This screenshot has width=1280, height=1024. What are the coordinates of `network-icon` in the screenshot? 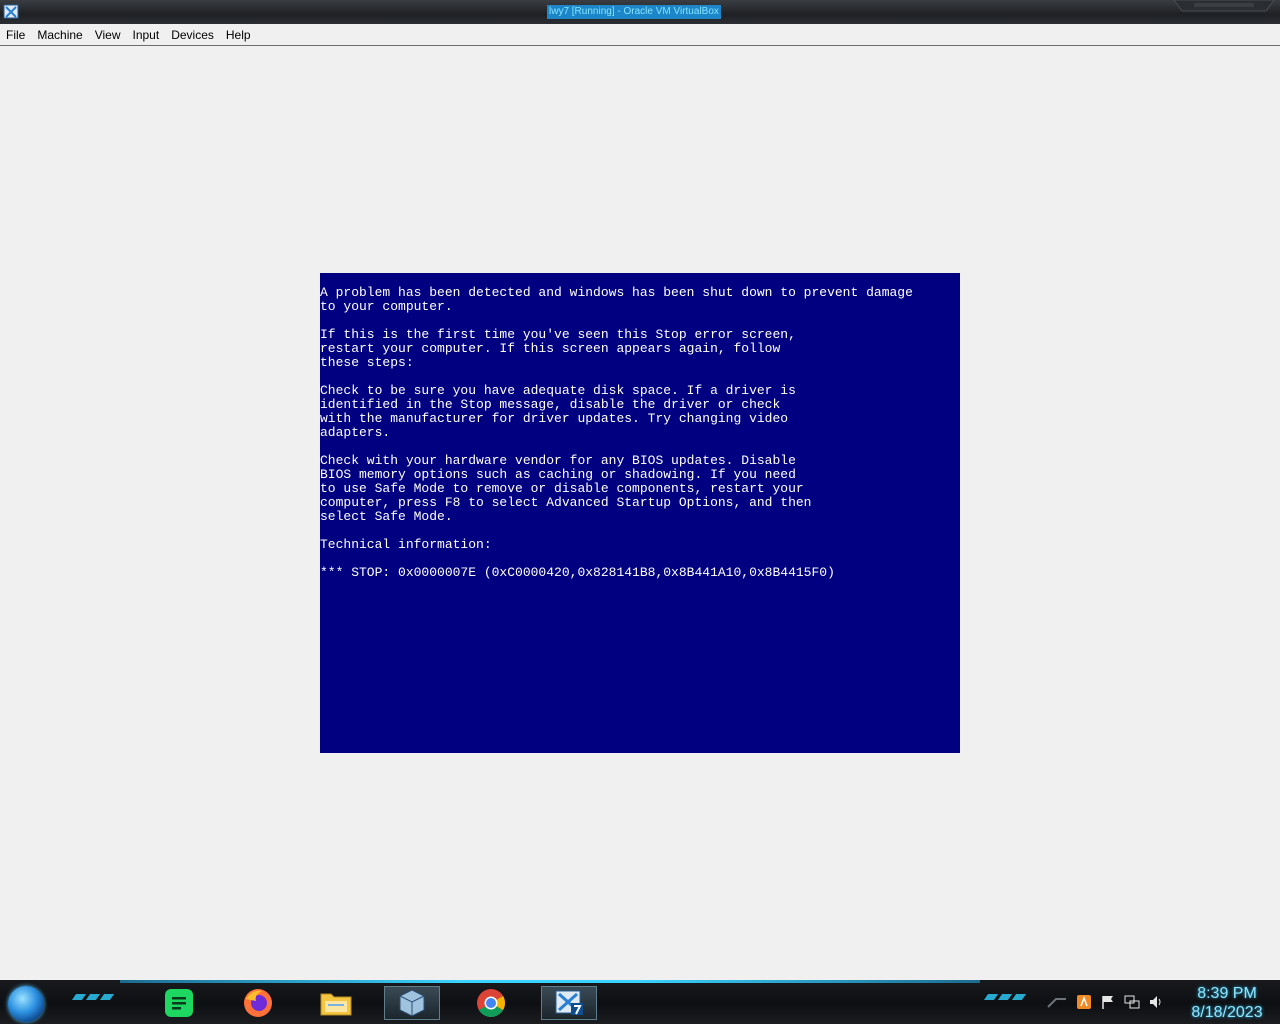 It's located at (1132, 1002).